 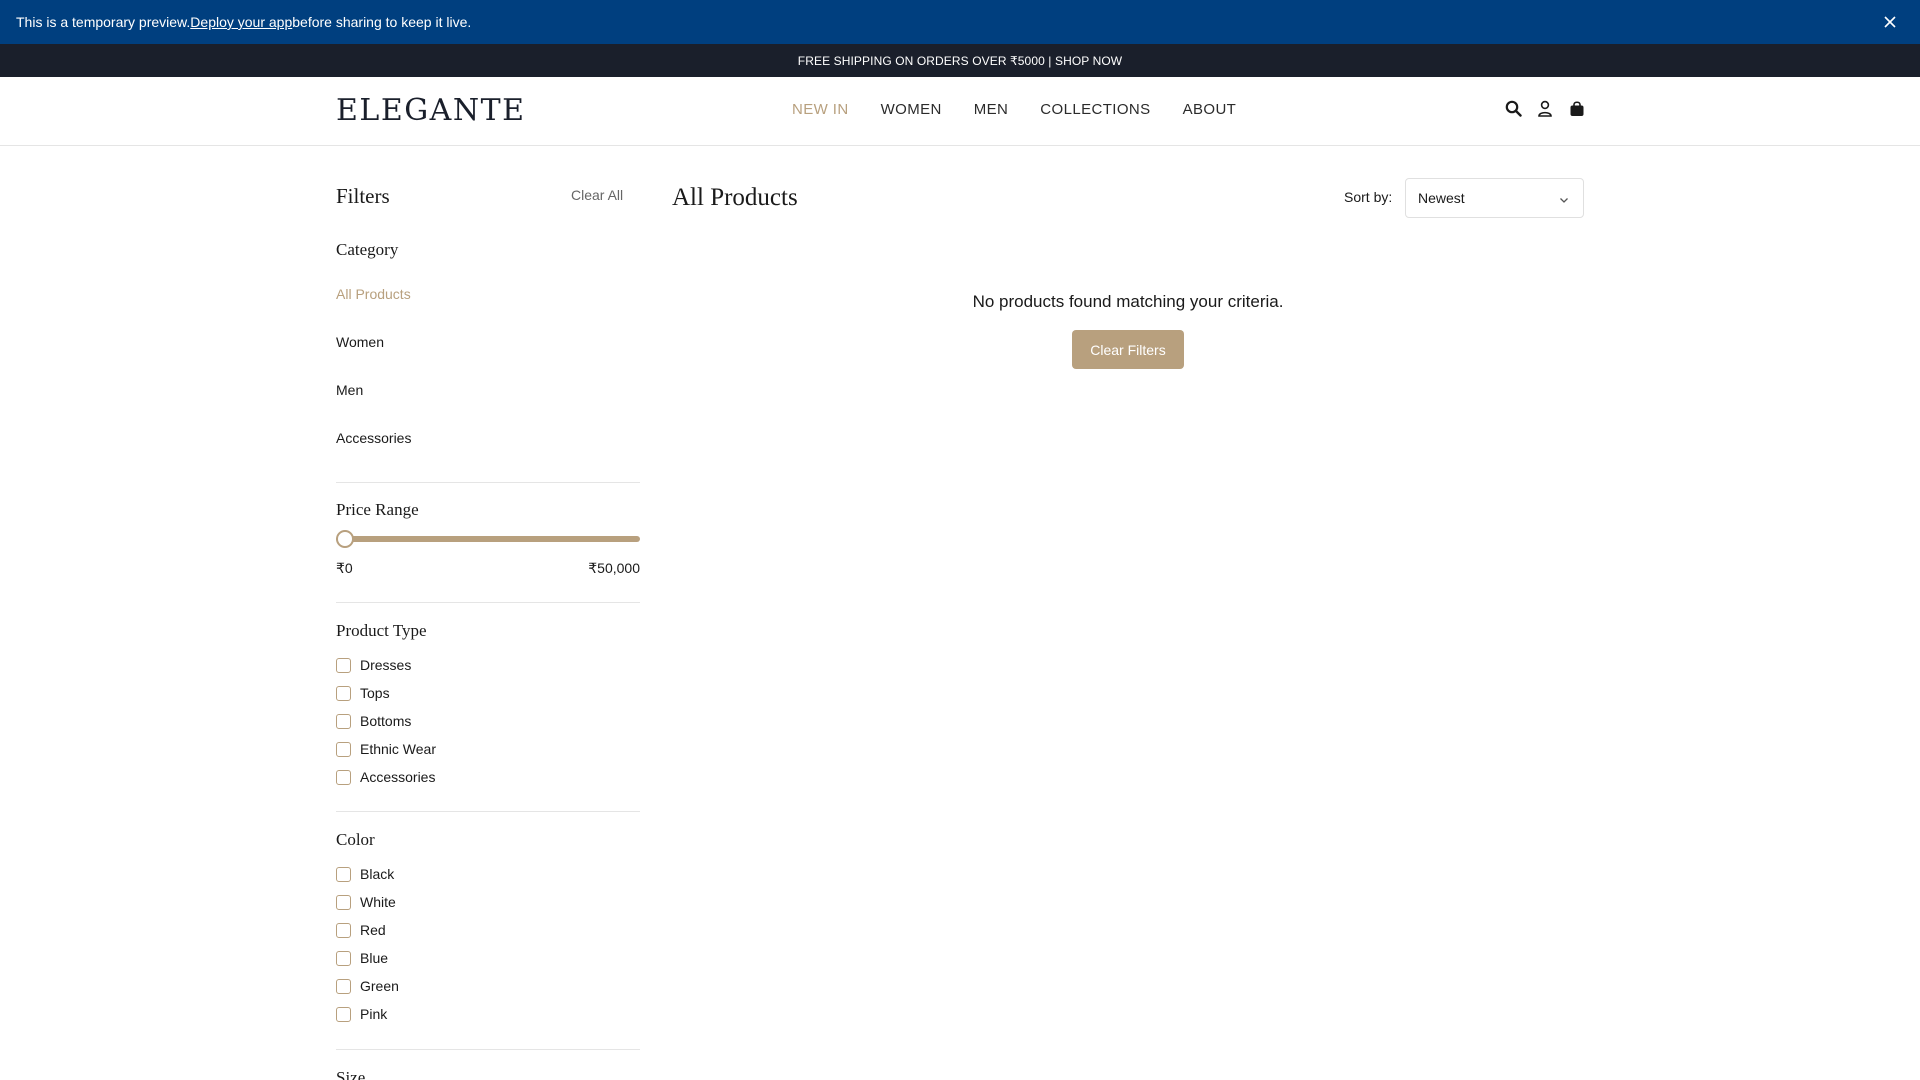 What do you see at coordinates (351, 1074) in the screenshot?
I see `size-title: Size` at bounding box center [351, 1074].